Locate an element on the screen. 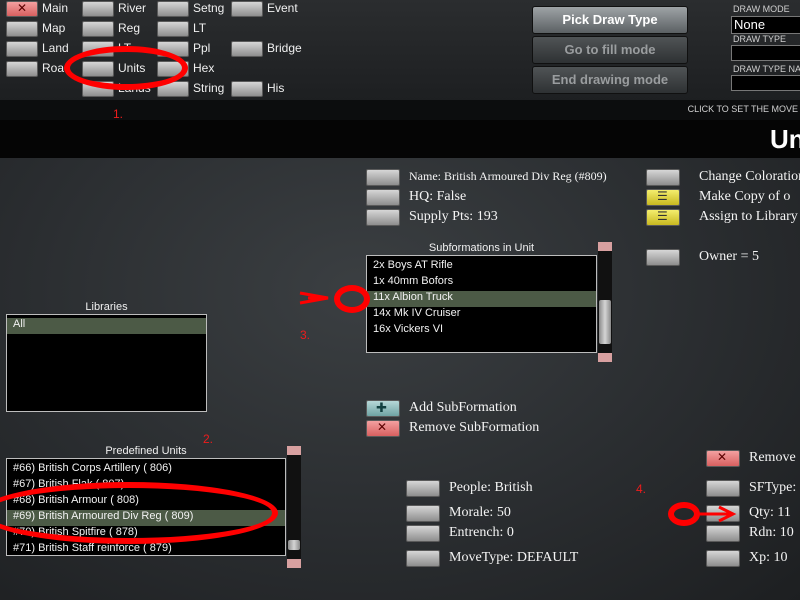 Image resolution: width=800 pixels, height=600 pixels. tab-river-button is located at coordinates (98, 9).